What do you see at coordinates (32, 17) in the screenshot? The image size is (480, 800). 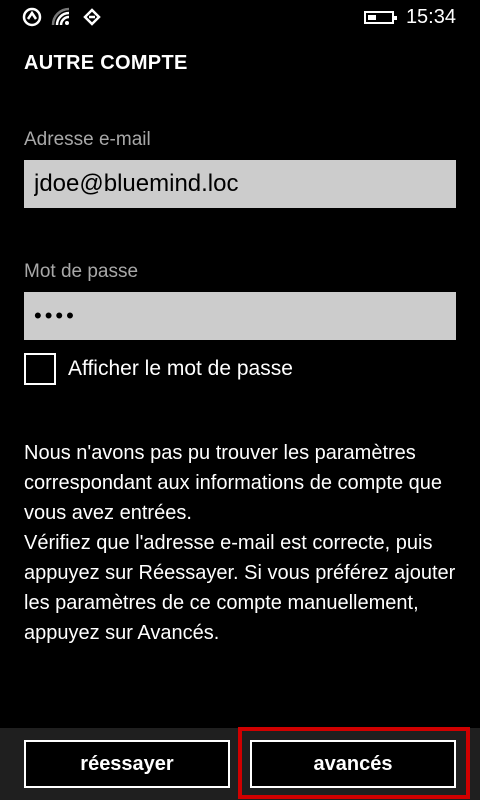 I see `sync-icon` at bounding box center [32, 17].